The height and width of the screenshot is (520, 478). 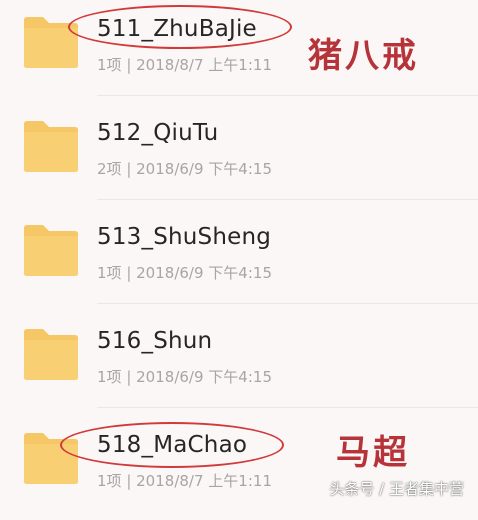 I want to click on file-name: 516_Shun, so click(x=155, y=341).